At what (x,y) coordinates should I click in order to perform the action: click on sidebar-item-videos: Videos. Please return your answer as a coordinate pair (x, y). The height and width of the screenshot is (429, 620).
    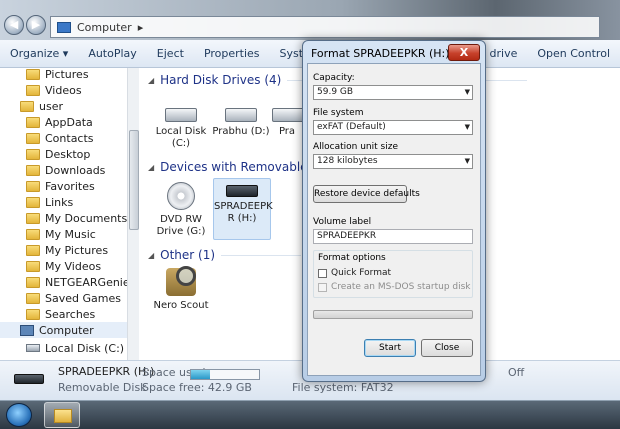
    Looking at the image, I should click on (54, 90).